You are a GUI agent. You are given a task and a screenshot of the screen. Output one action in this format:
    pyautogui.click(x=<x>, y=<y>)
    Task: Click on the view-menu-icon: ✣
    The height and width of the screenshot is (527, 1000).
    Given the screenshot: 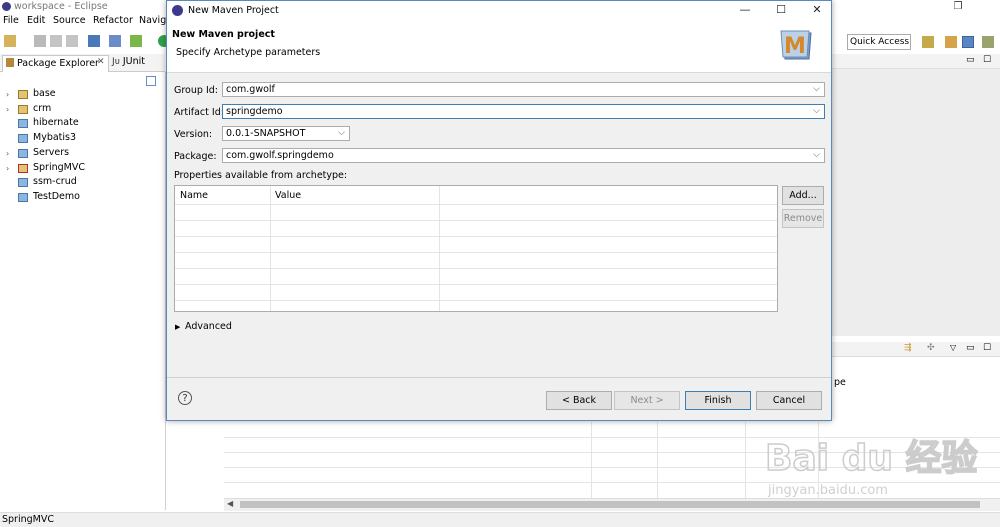 What is the action you would take?
    pyautogui.click(x=931, y=348)
    